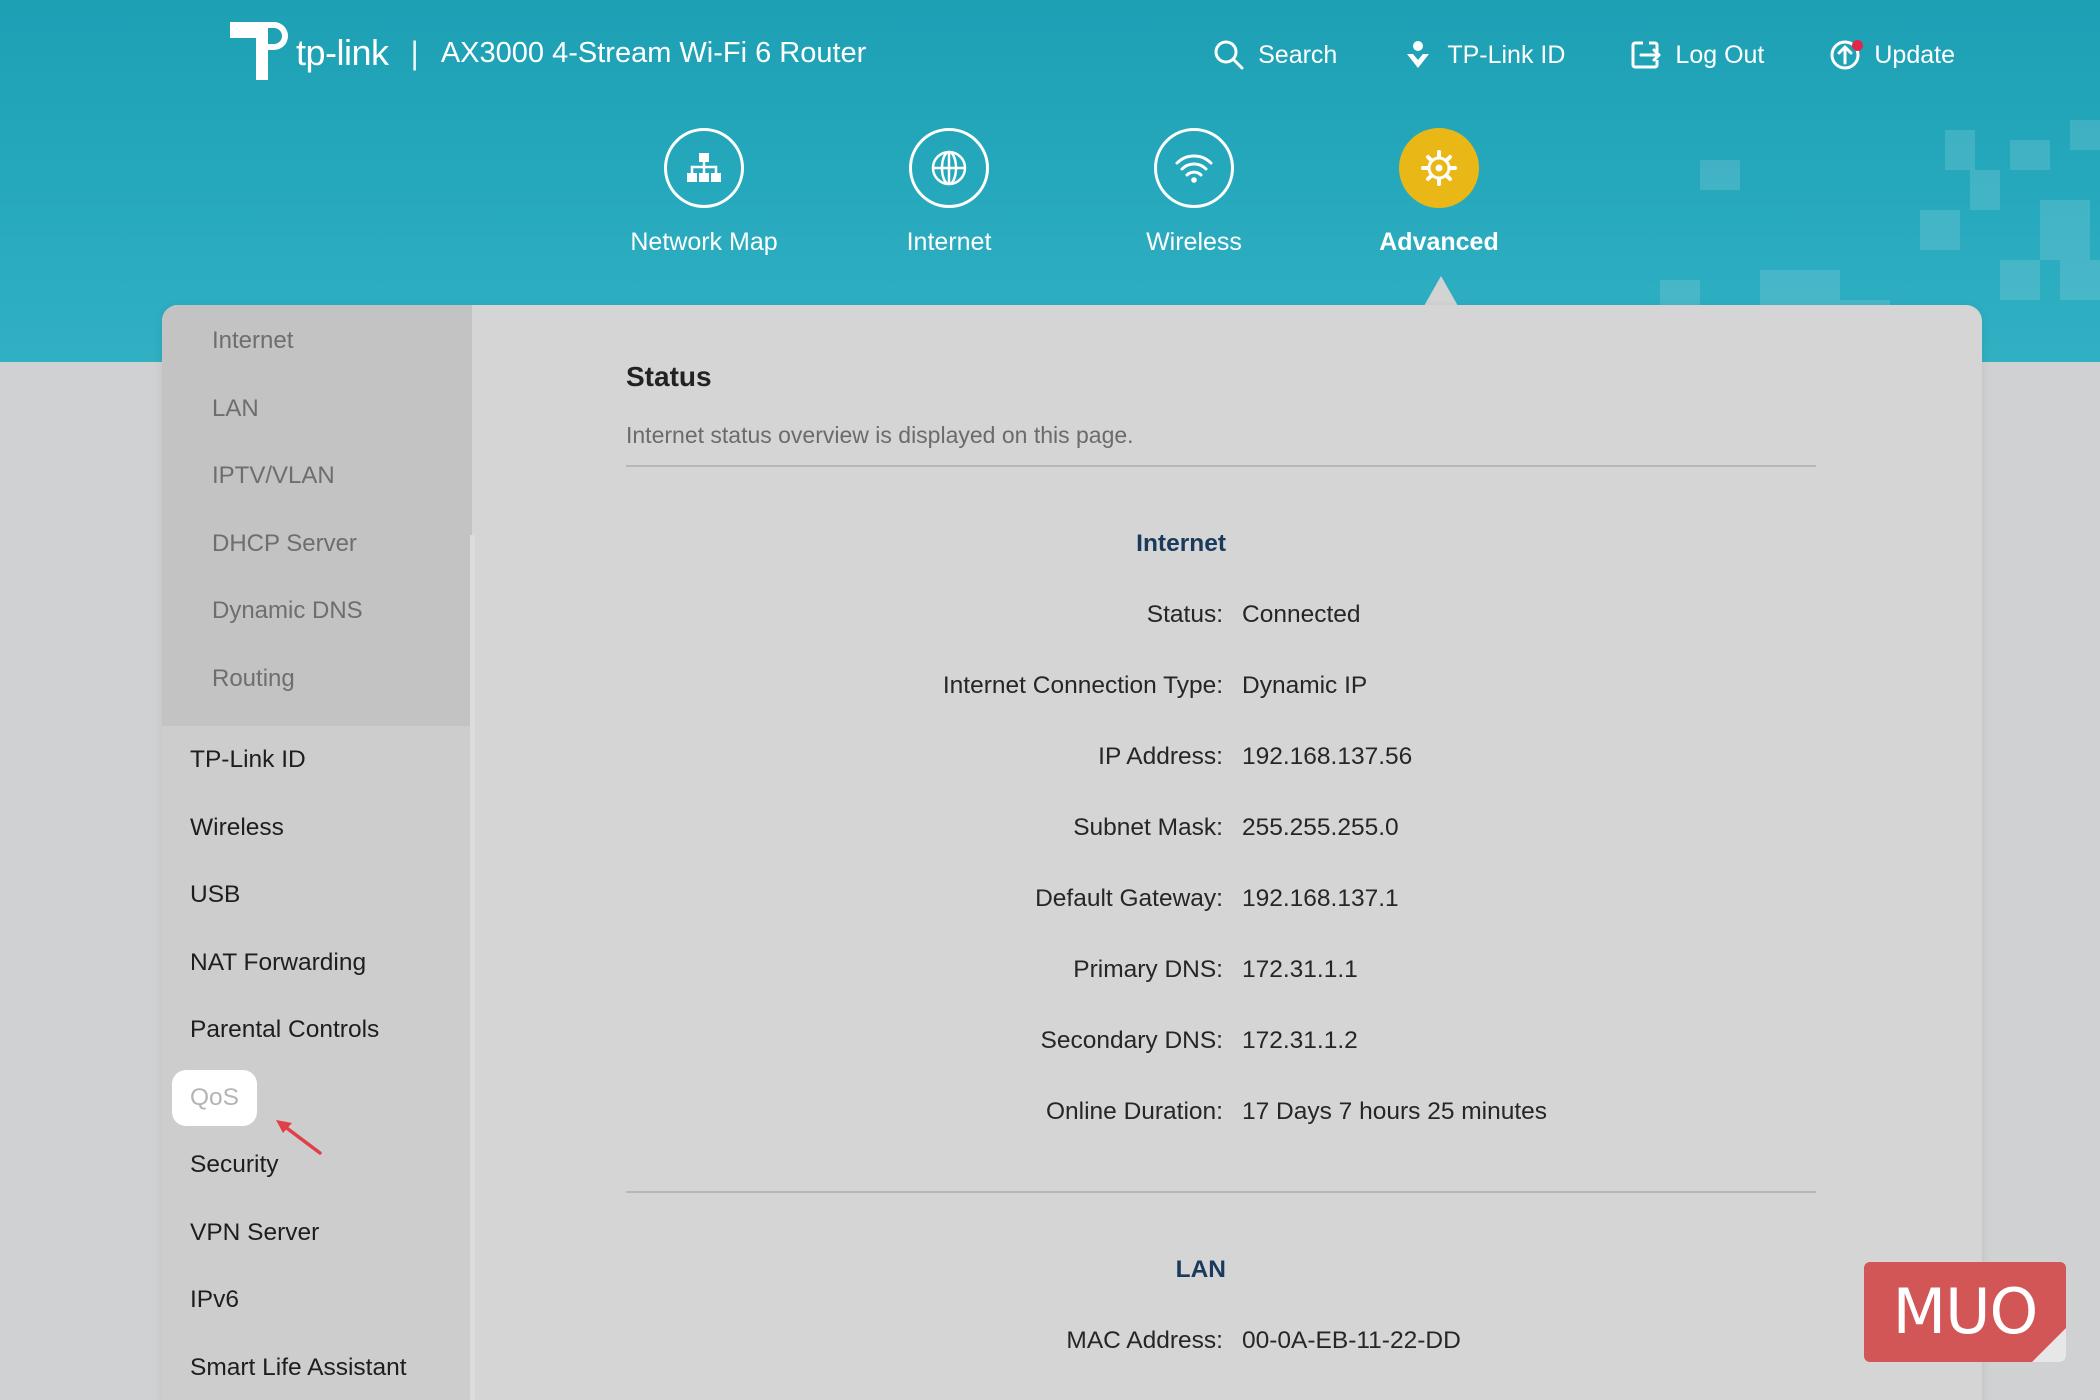 Image resolution: width=2100 pixels, height=1400 pixels. Describe the element at coordinates (1129, 898) in the screenshot. I see `status-row-label: Default Gateway:` at that location.